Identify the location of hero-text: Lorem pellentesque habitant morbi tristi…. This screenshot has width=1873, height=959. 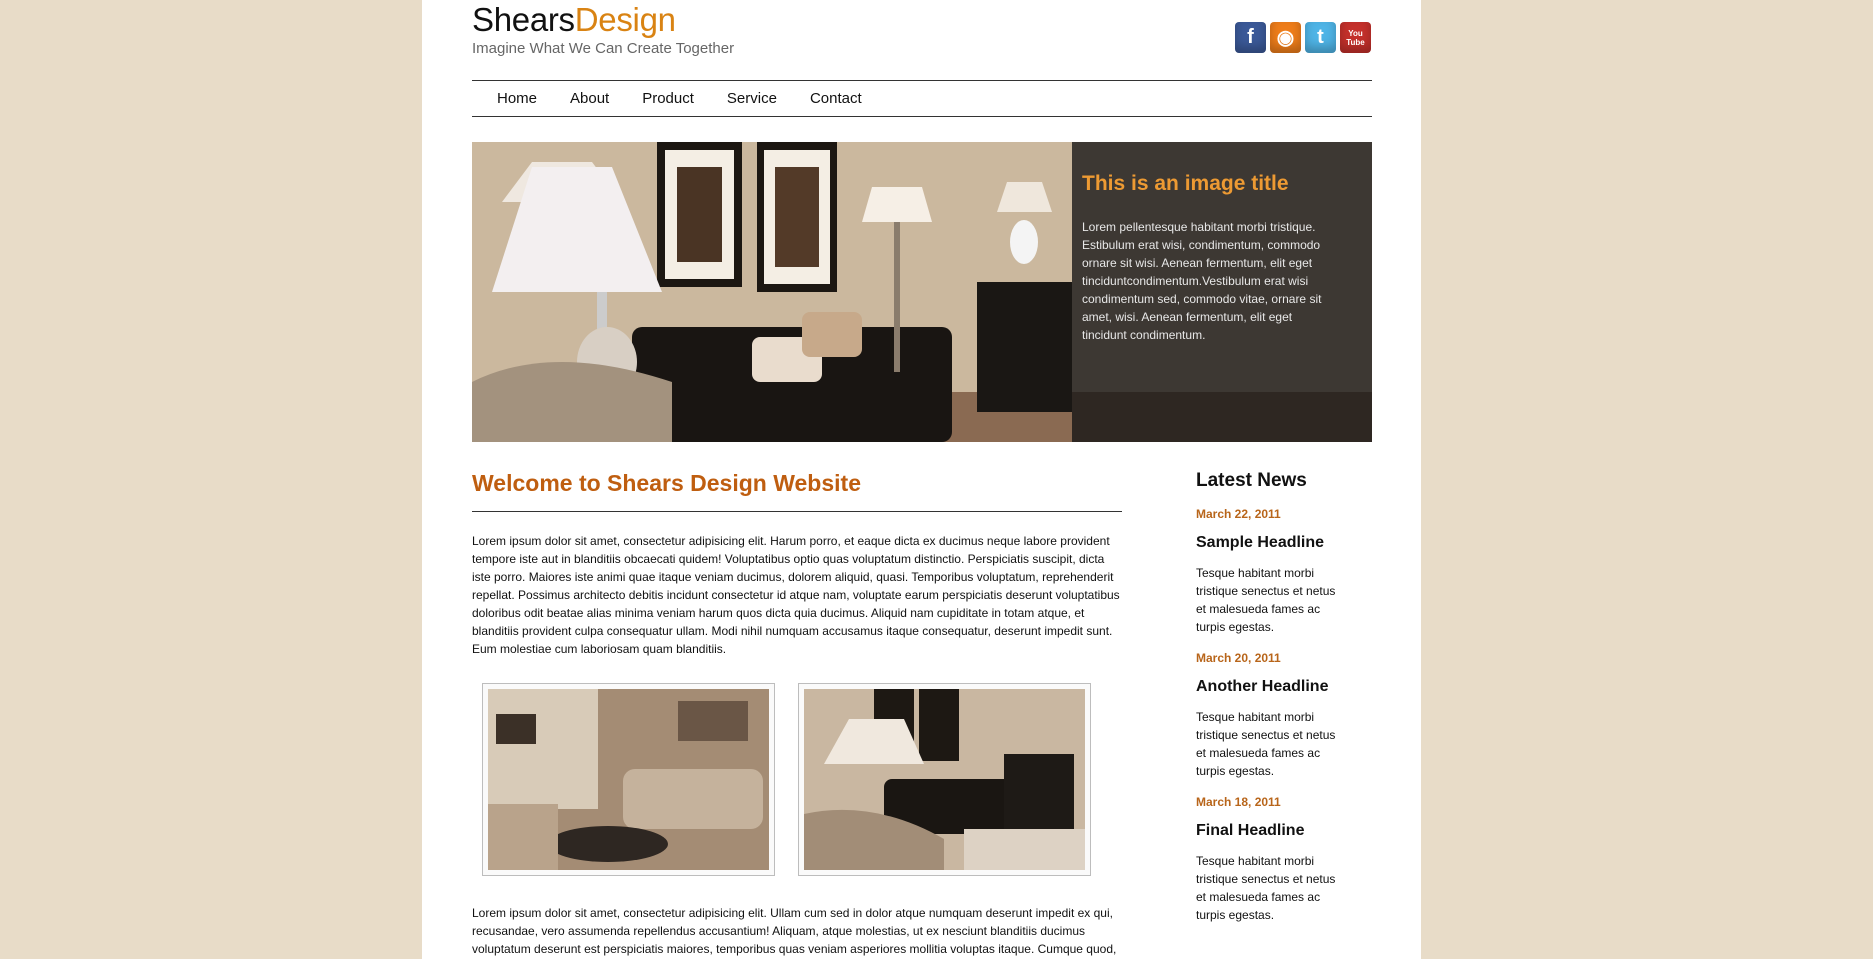
(1202, 281).